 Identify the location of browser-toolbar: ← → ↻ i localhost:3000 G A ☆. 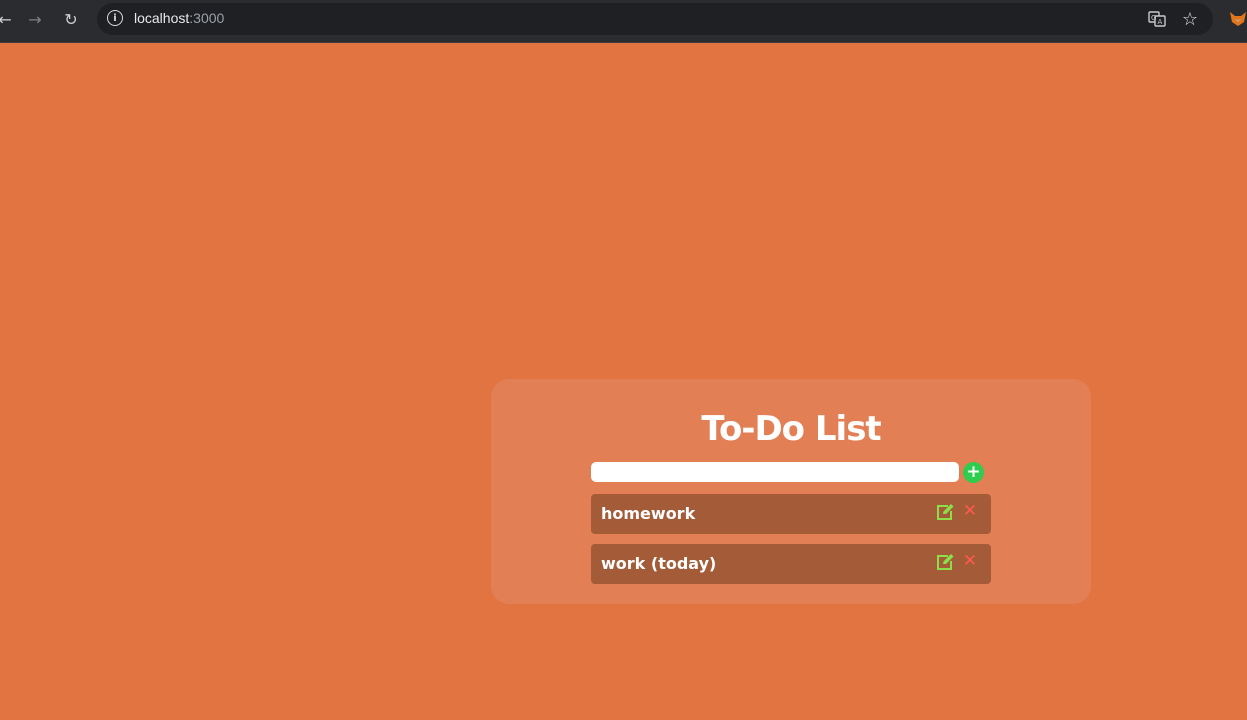
(623, 21).